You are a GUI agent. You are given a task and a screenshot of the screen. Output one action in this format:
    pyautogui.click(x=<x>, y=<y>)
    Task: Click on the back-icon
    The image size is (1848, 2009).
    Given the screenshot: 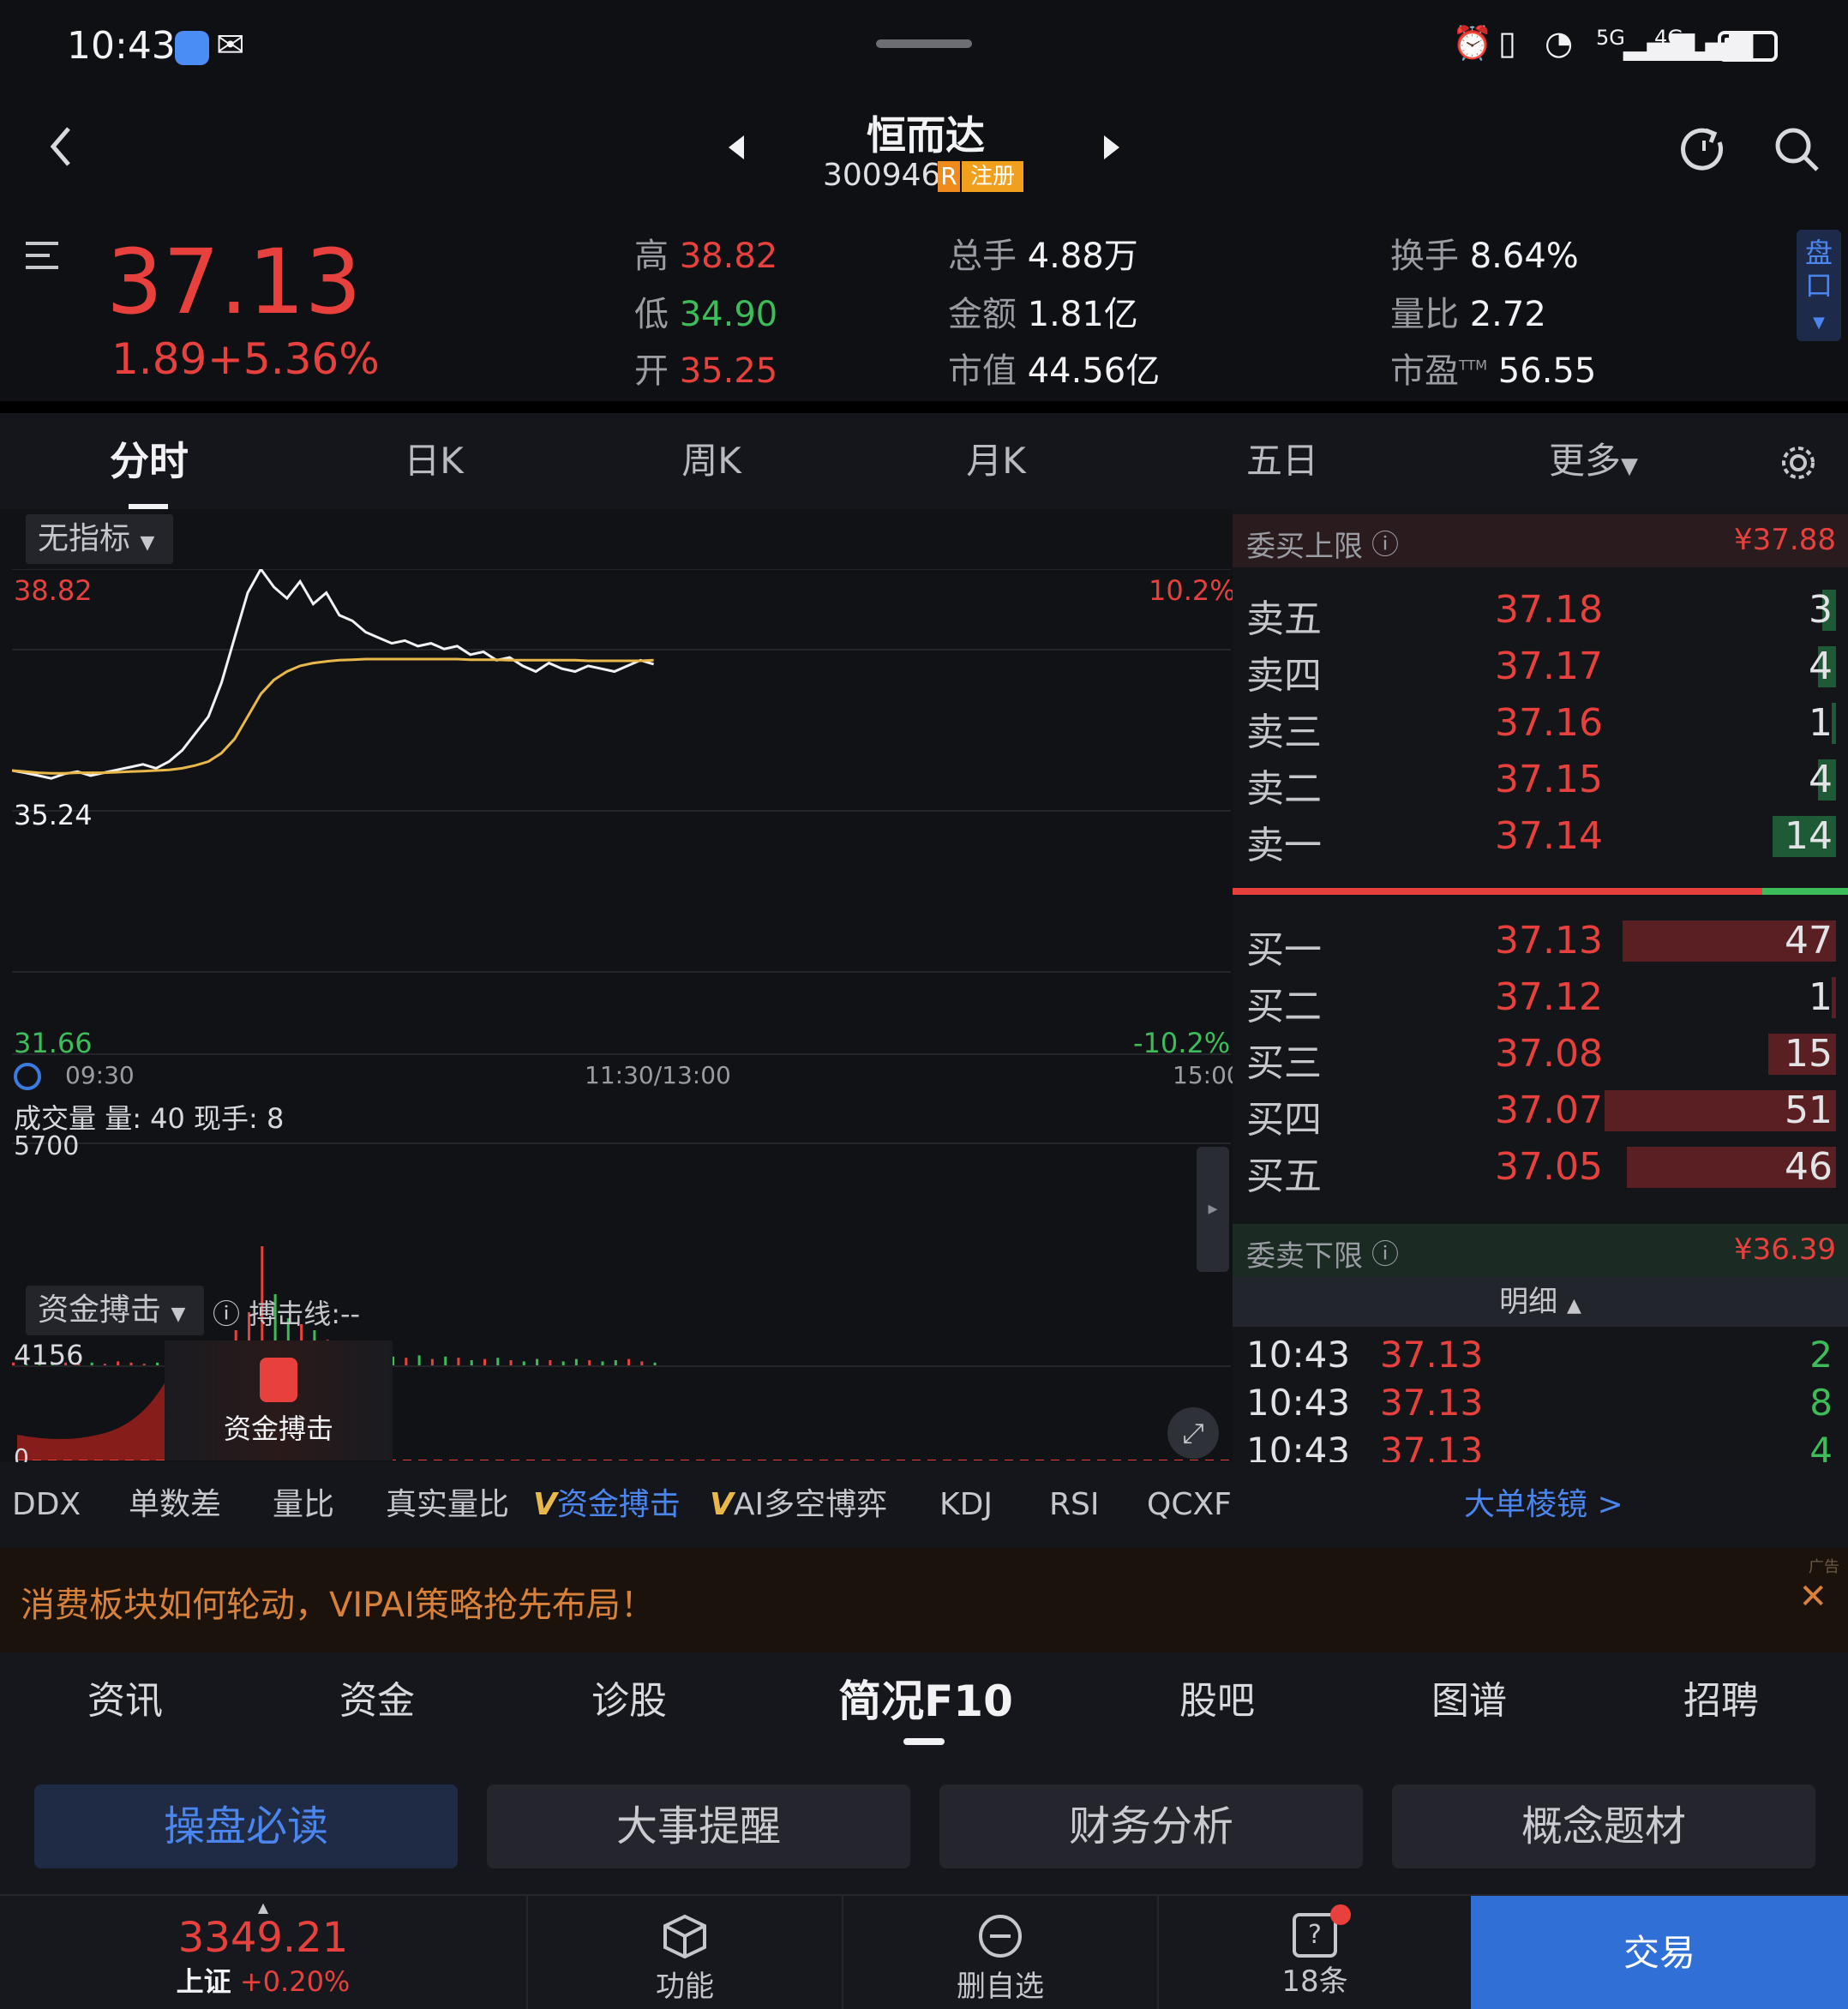 What is the action you would take?
    pyautogui.click(x=61, y=146)
    